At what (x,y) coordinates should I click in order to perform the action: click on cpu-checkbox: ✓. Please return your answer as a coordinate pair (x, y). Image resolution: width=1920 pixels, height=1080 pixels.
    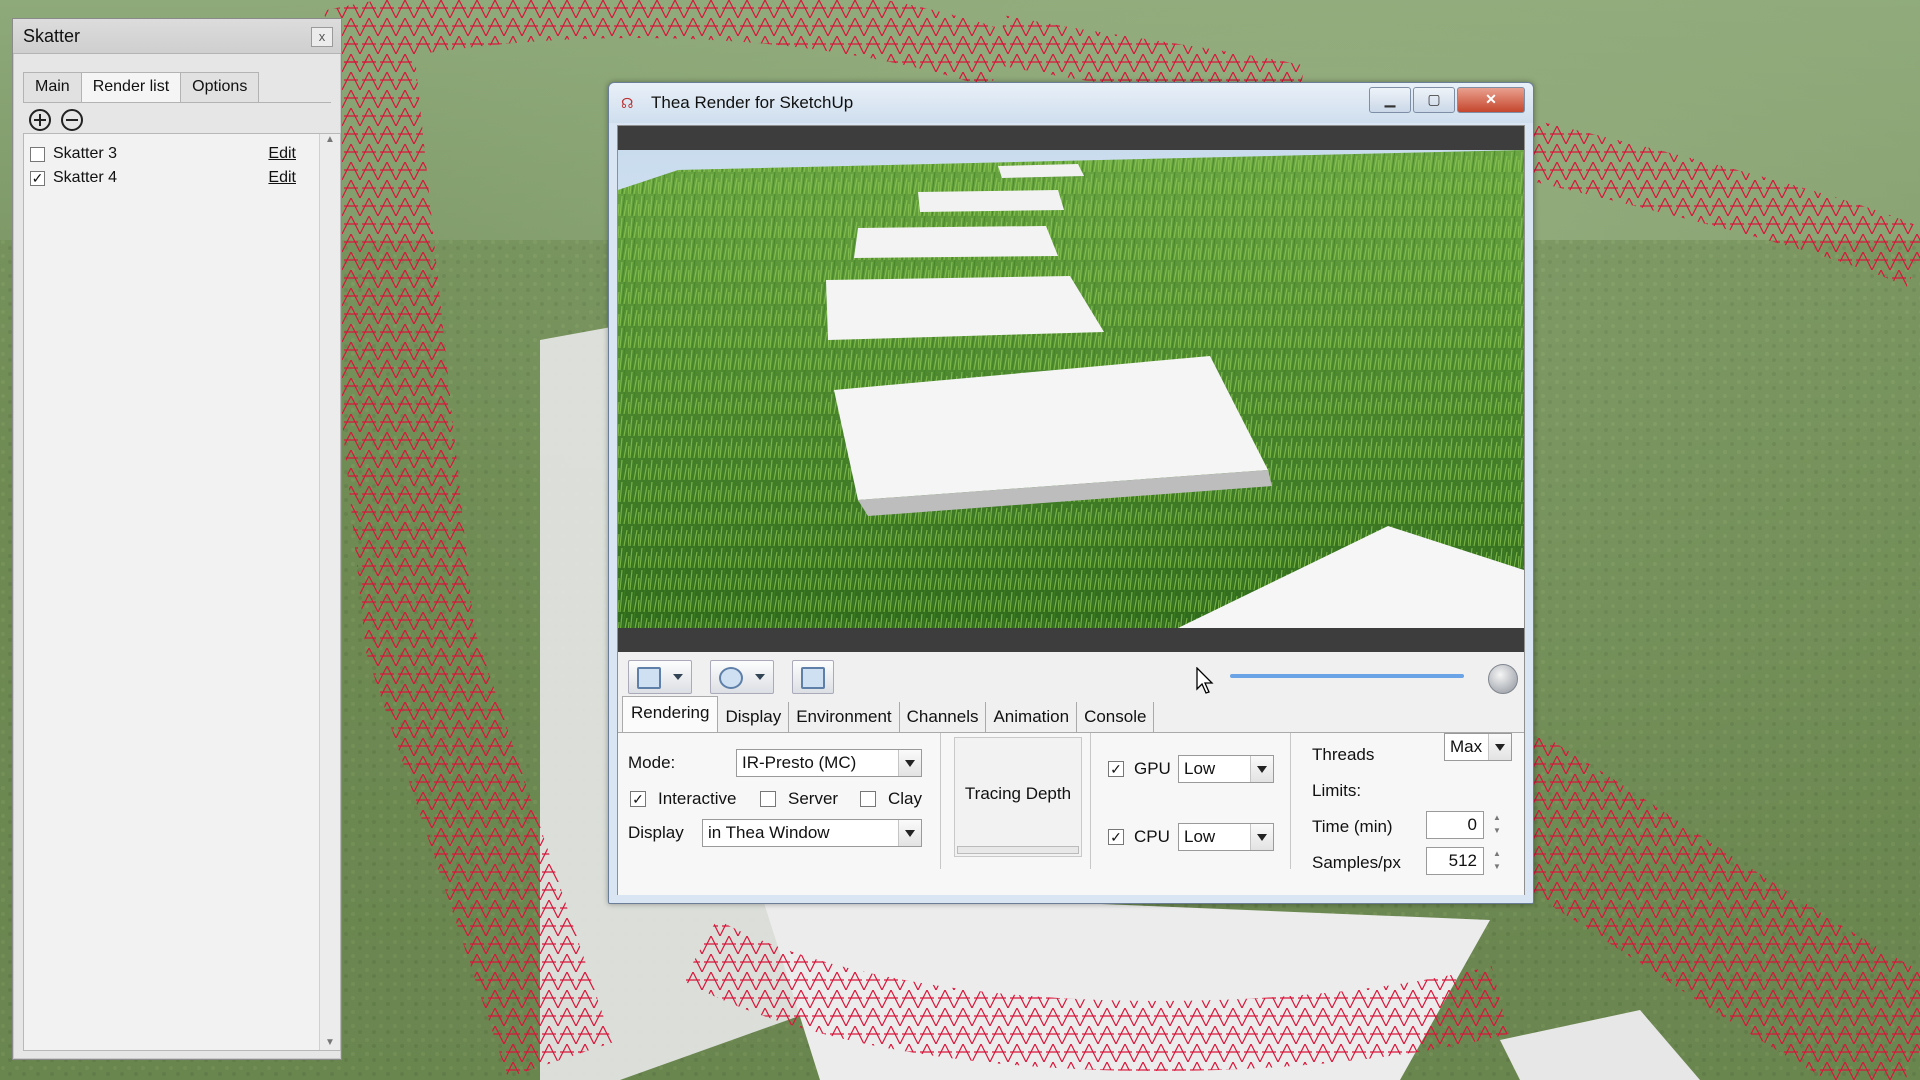
    Looking at the image, I should click on (1116, 837).